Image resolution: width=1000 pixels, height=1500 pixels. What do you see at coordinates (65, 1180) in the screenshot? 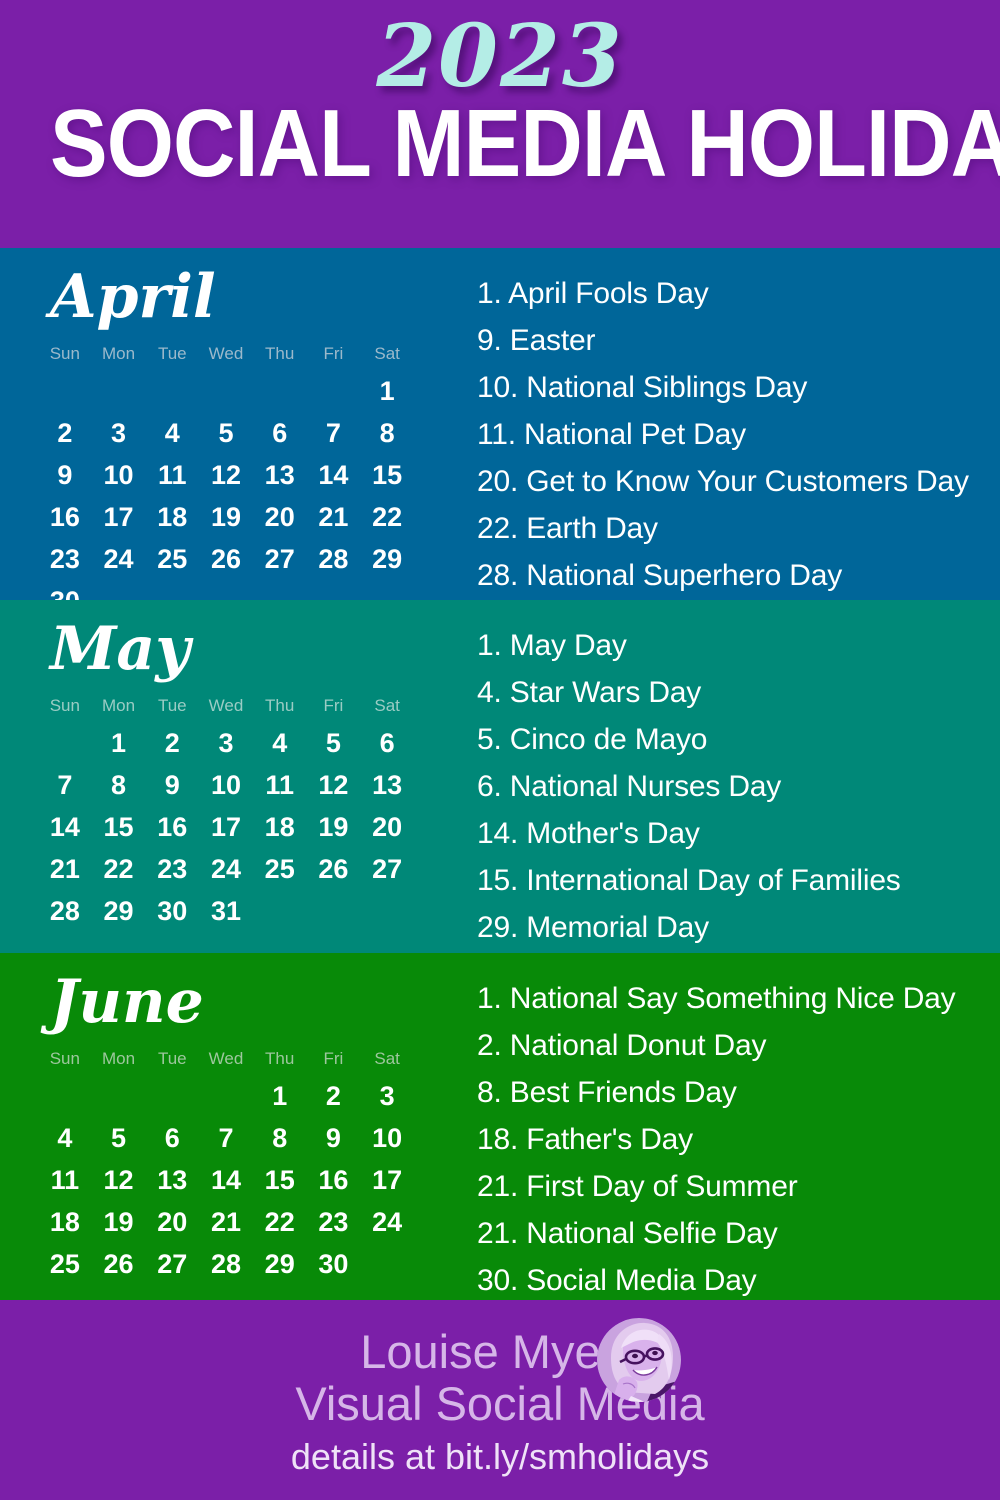
I see `day-cell: 11` at bounding box center [65, 1180].